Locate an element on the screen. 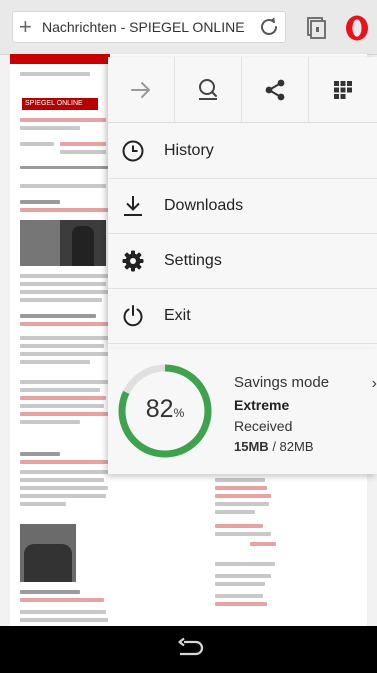  tabs-icon is located at coordinates (316, 28).